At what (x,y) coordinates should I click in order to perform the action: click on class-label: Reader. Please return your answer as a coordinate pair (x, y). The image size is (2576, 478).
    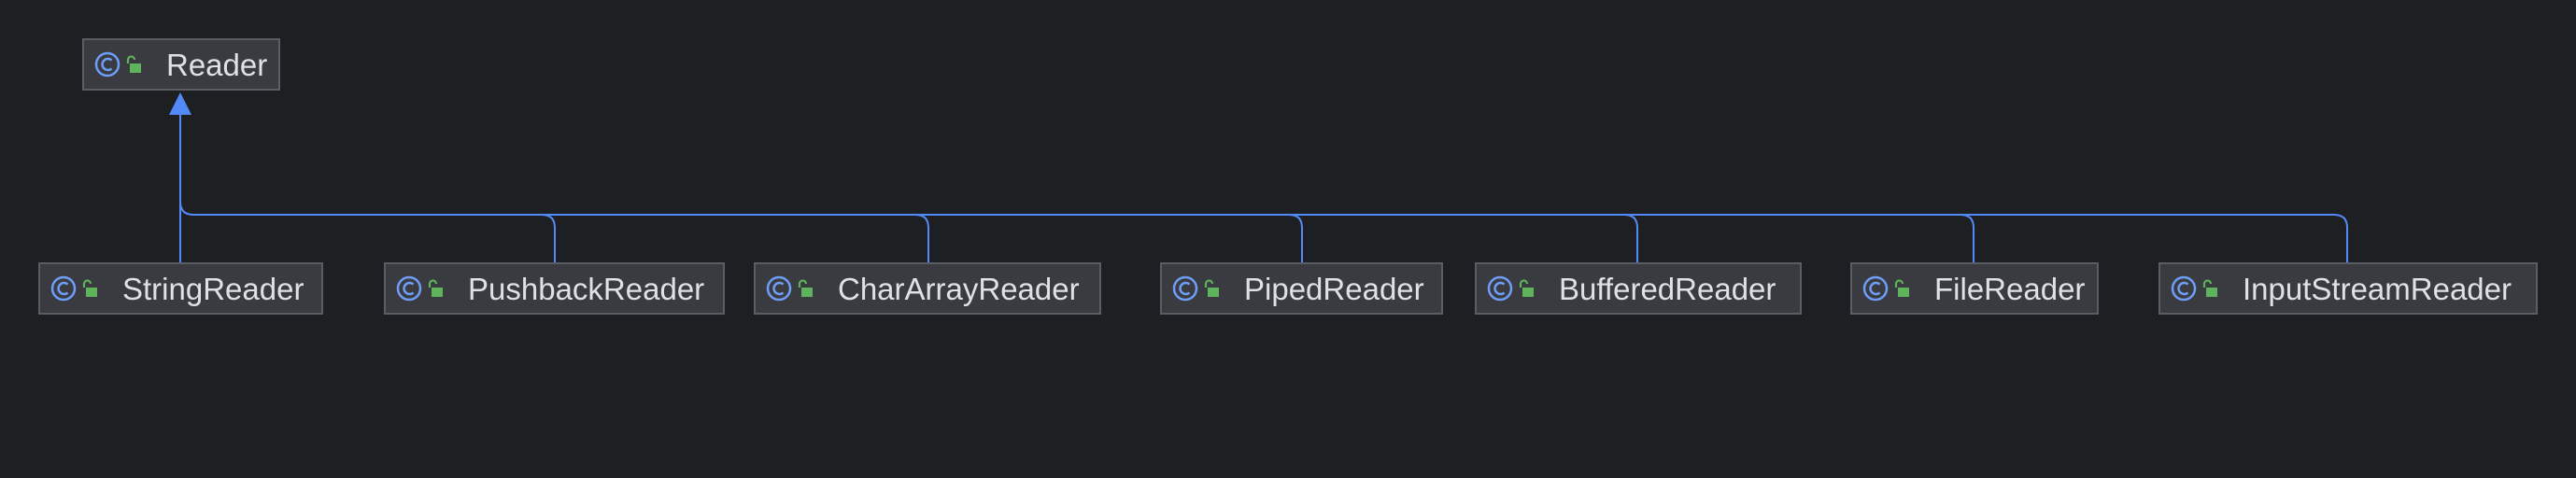
    Looking at the image, I should click on (217, 64).